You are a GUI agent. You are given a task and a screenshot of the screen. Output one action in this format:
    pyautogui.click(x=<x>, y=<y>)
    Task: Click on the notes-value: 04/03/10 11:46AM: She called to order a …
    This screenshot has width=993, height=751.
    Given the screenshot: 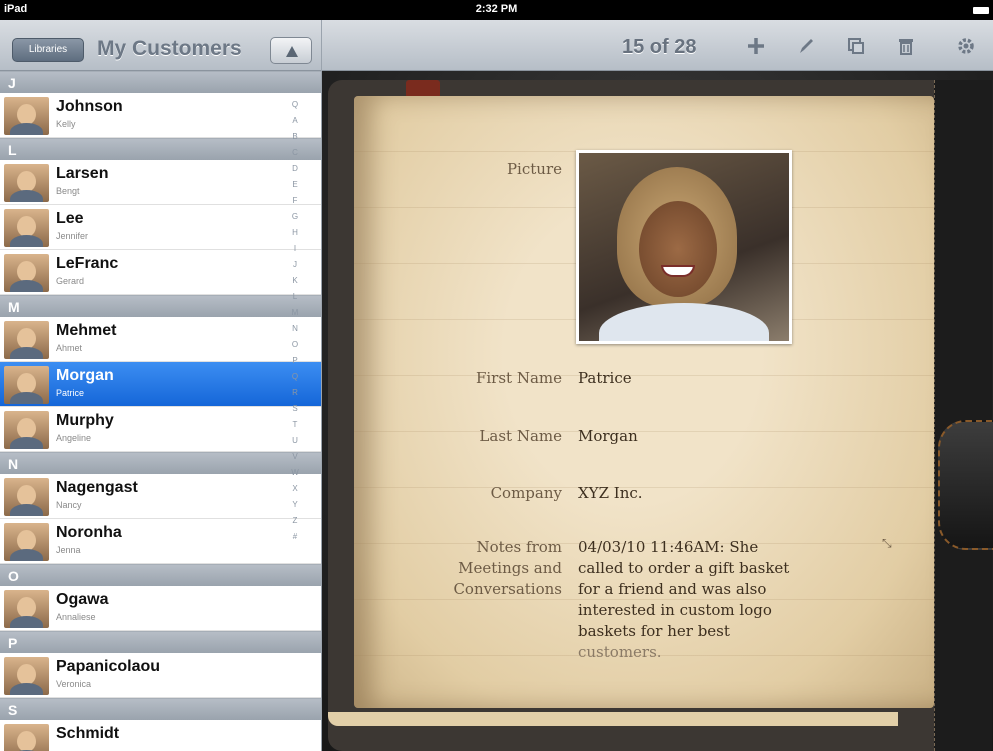 What is the action you would take?
    pyautogui.click(x=683, y=600)
    